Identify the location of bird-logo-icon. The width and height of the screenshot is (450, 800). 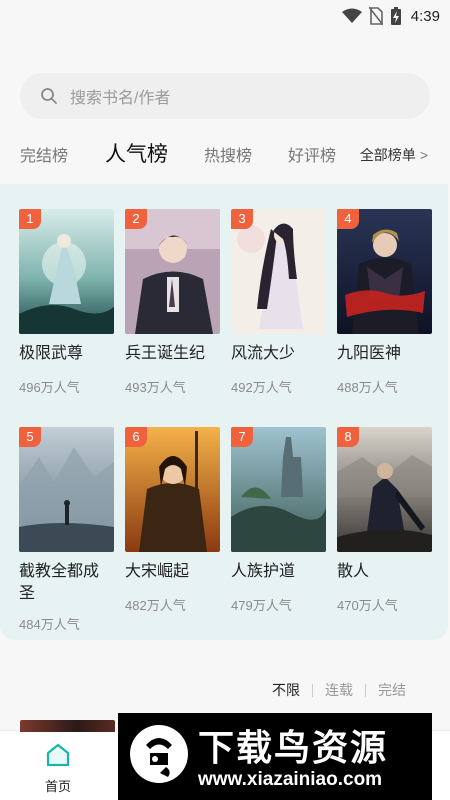
(159, 754).